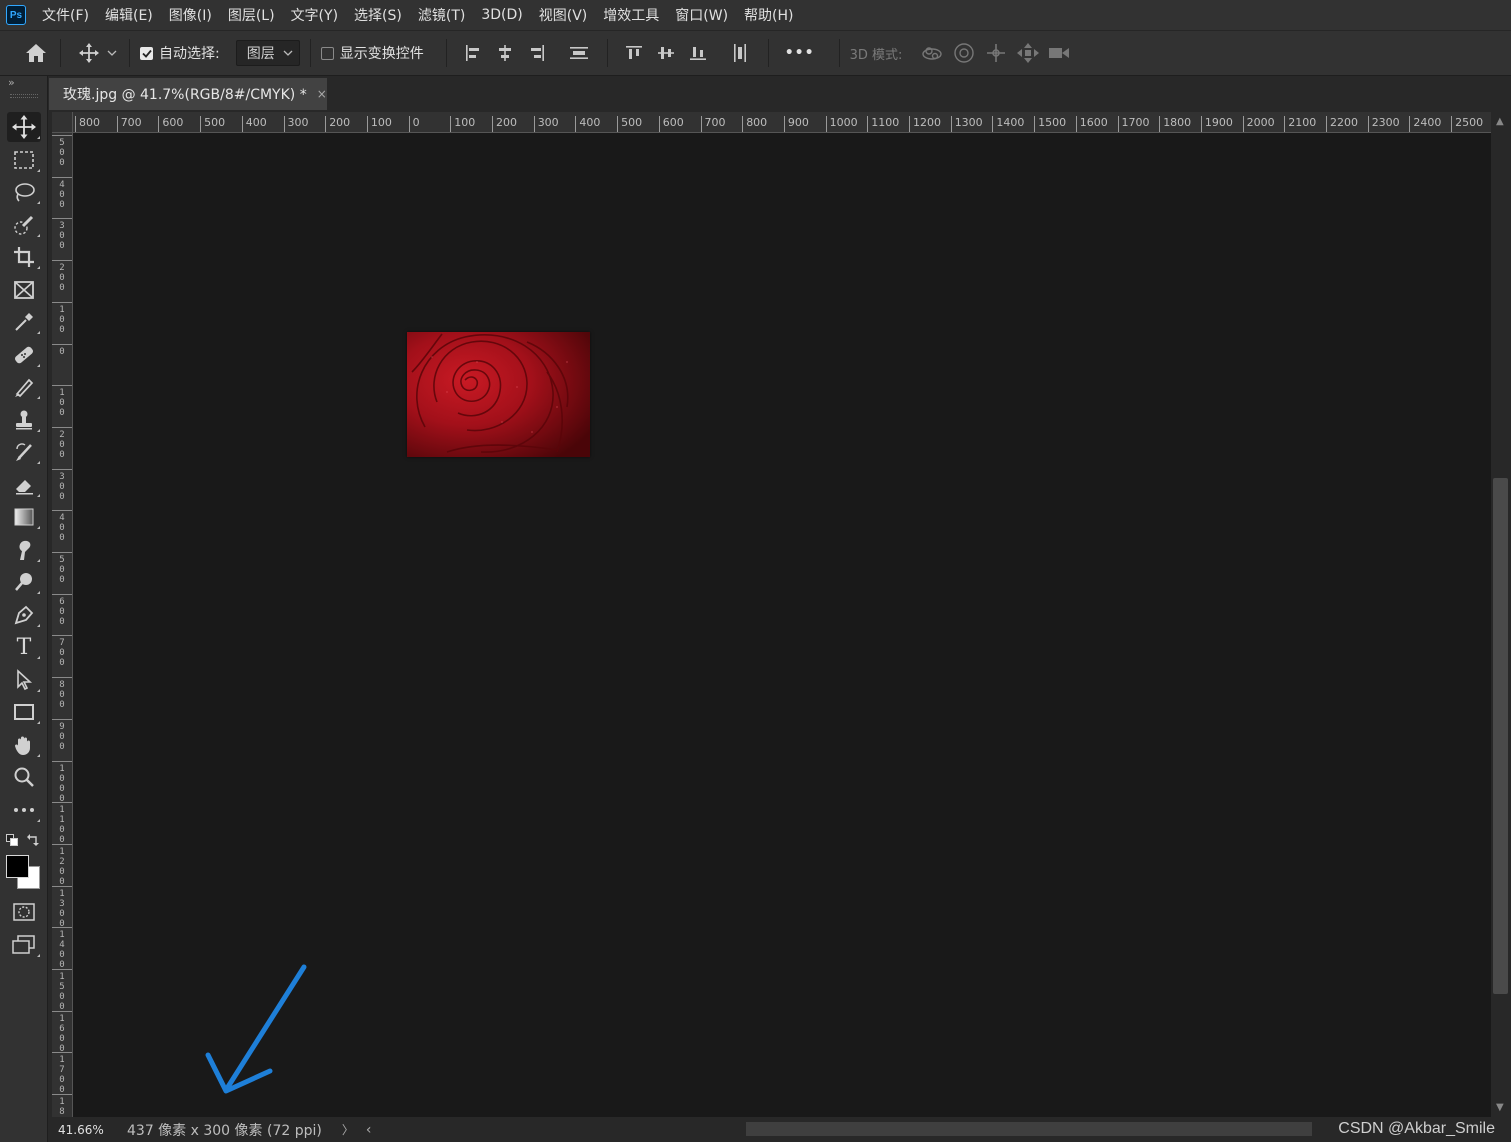 The height and width of the screenshot is (1142, 1511). I want to click on roll-3d-camera-icon, so click(964, 53).